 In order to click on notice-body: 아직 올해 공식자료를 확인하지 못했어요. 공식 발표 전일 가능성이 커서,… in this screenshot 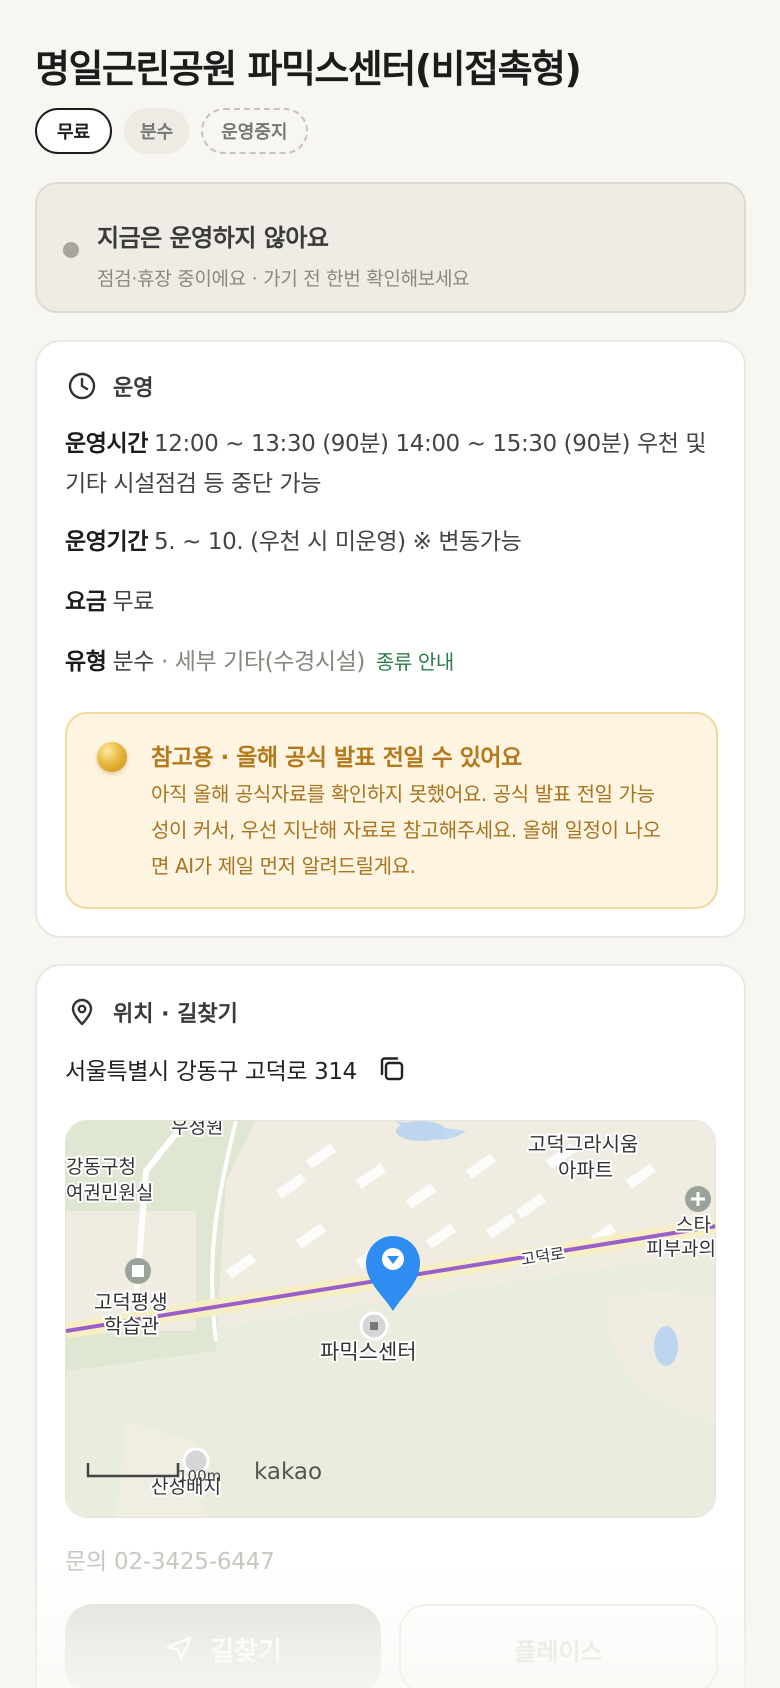, I will do `click(406, 830)`.